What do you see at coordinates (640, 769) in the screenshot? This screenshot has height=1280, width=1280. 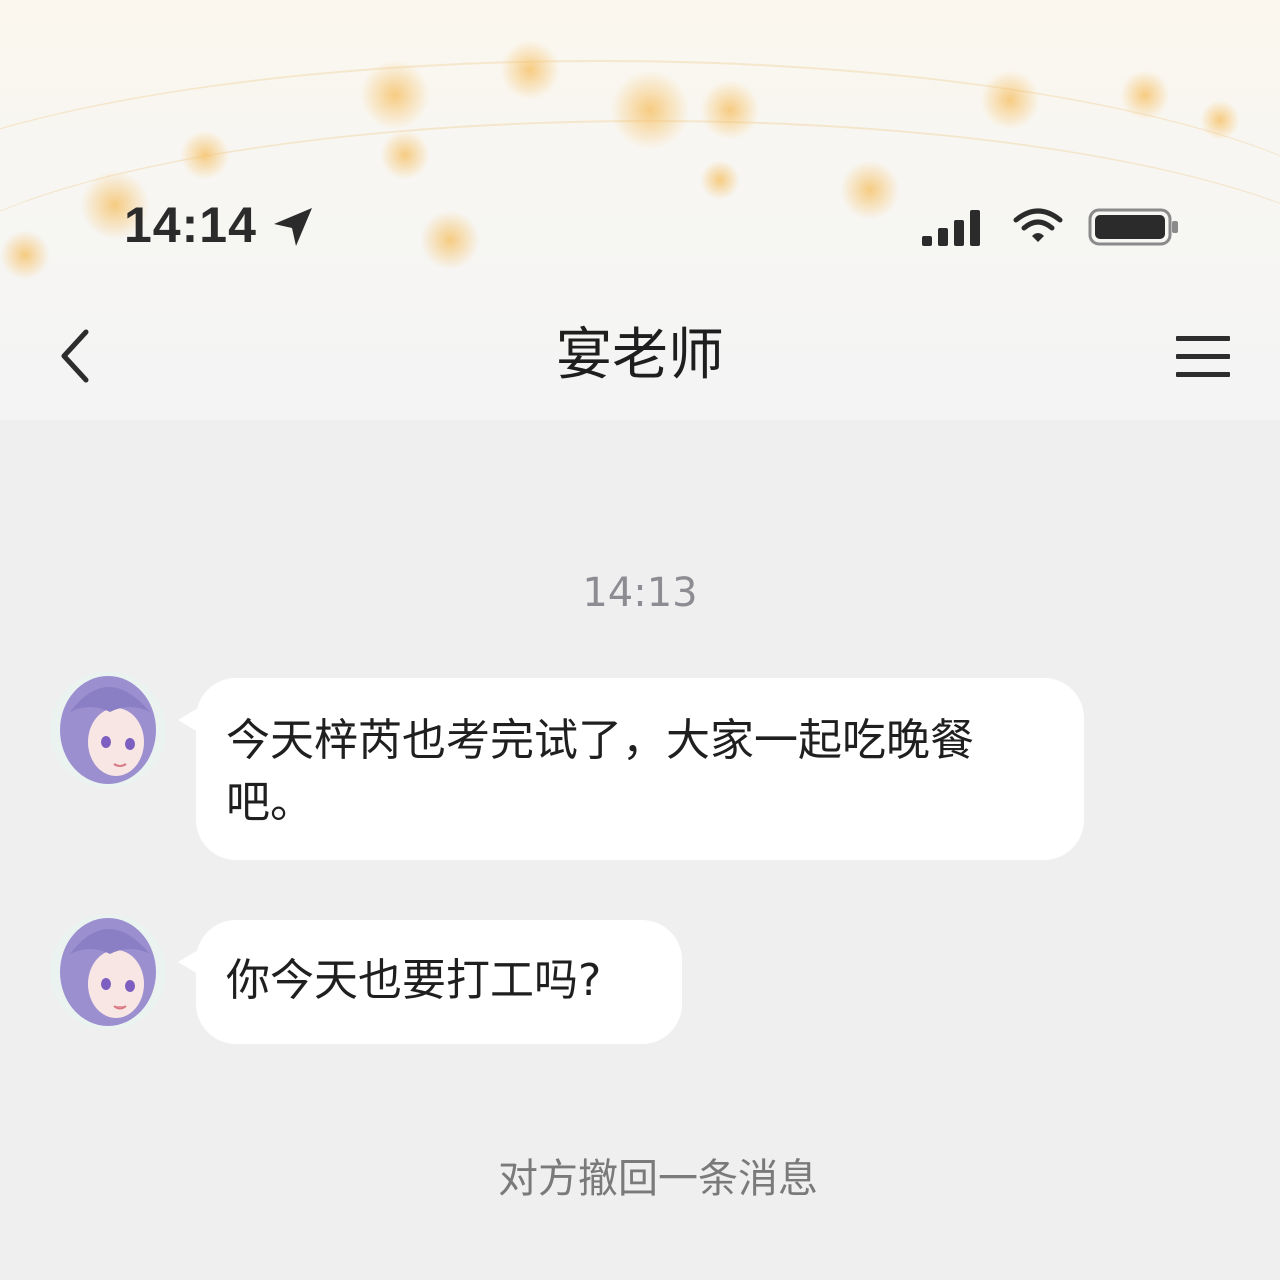 I see `message-bubble: 今天梓芮也考完试了，大家一起吃晚餐 吧。` at bounding box center [640, 769].